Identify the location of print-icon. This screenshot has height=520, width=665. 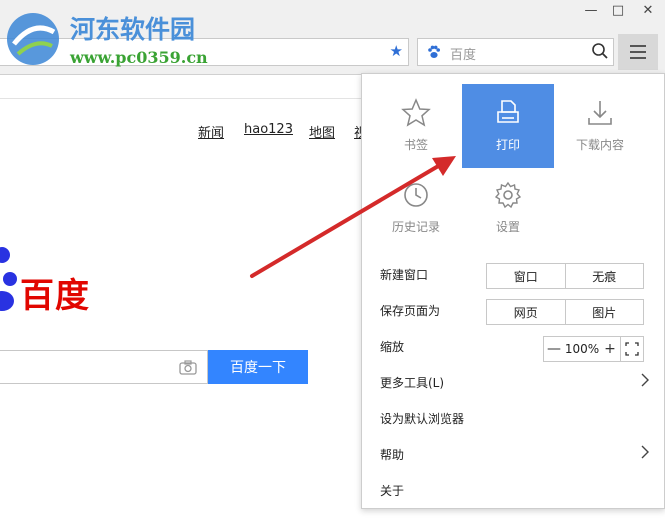
(508, 111).